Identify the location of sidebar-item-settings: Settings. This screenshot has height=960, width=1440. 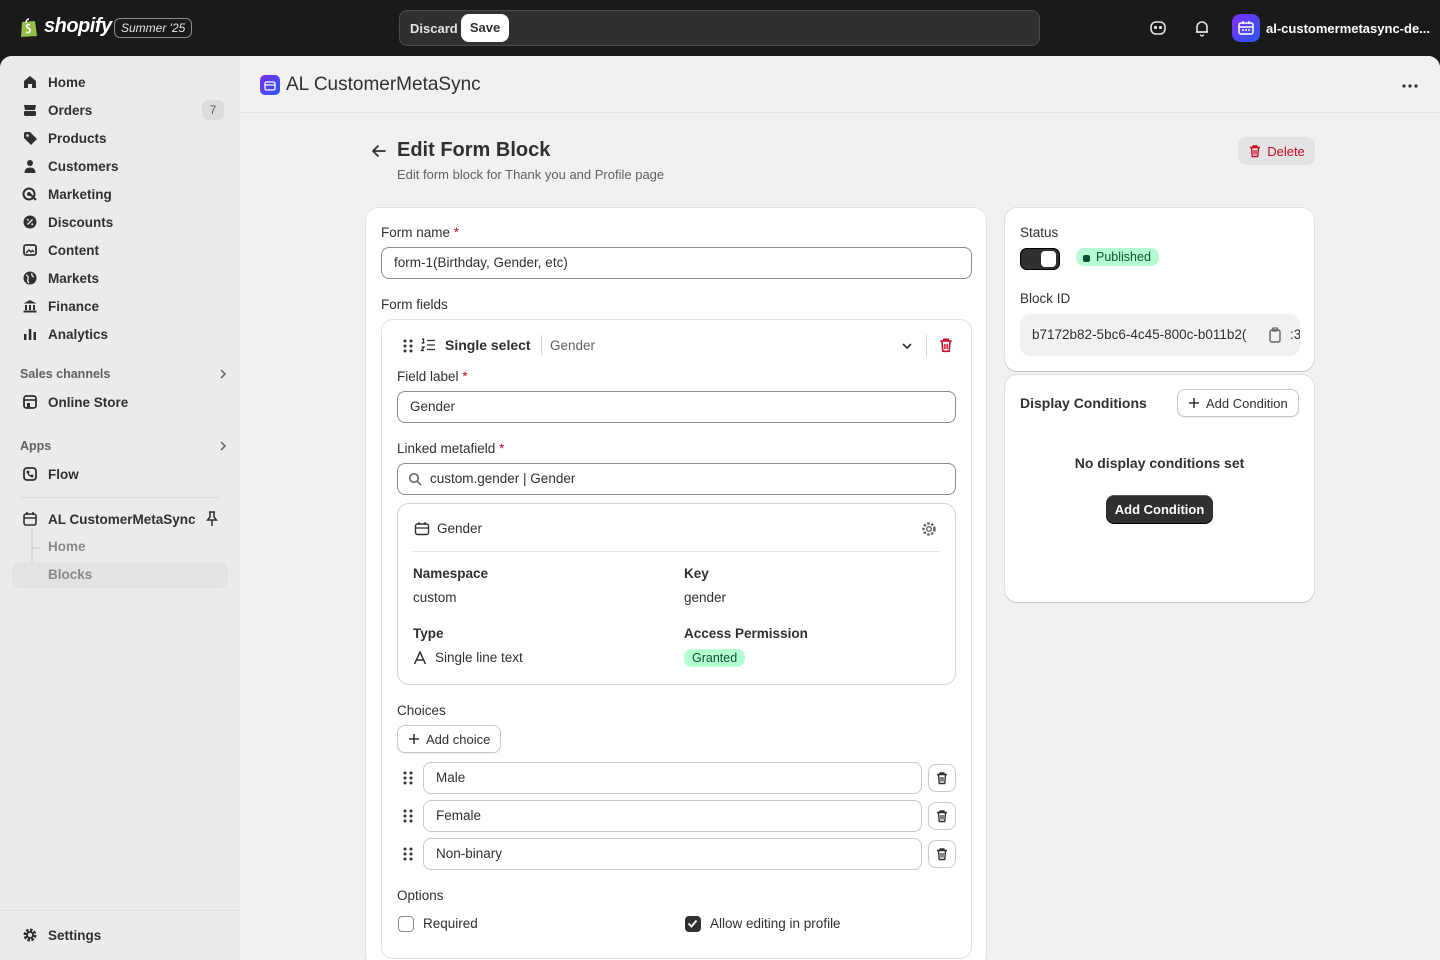
(120, 935).